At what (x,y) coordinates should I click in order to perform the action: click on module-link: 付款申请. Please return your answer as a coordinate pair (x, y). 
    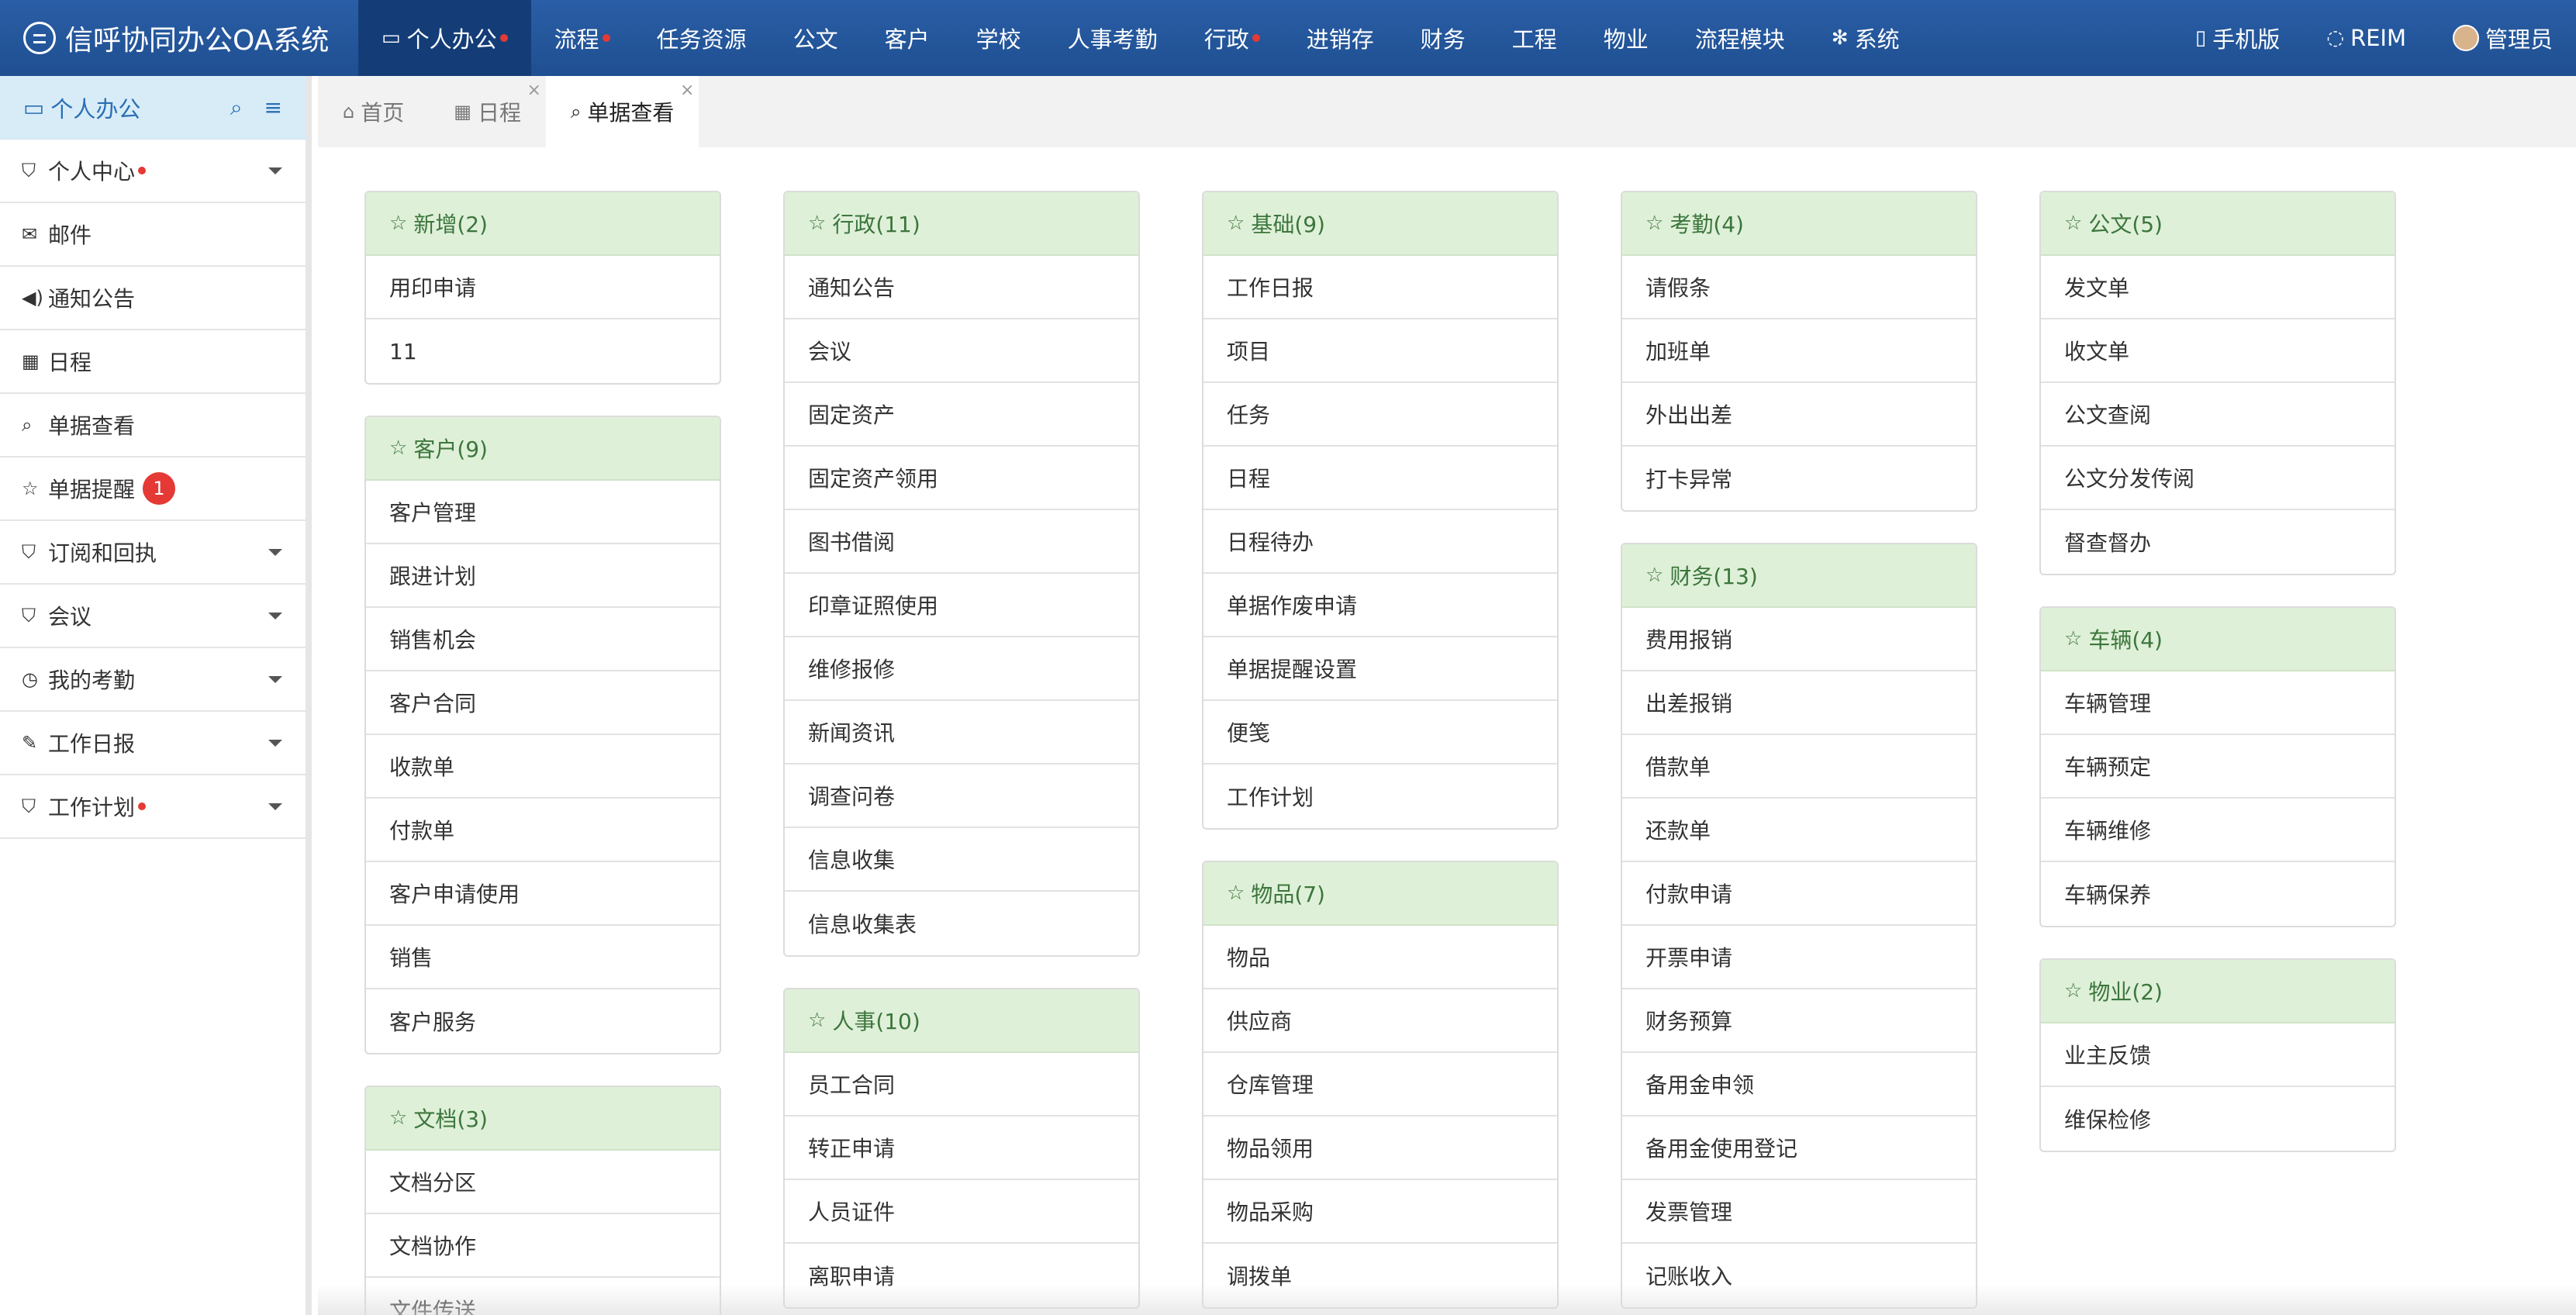
    Looking at the image, I should click on (1799, 894).